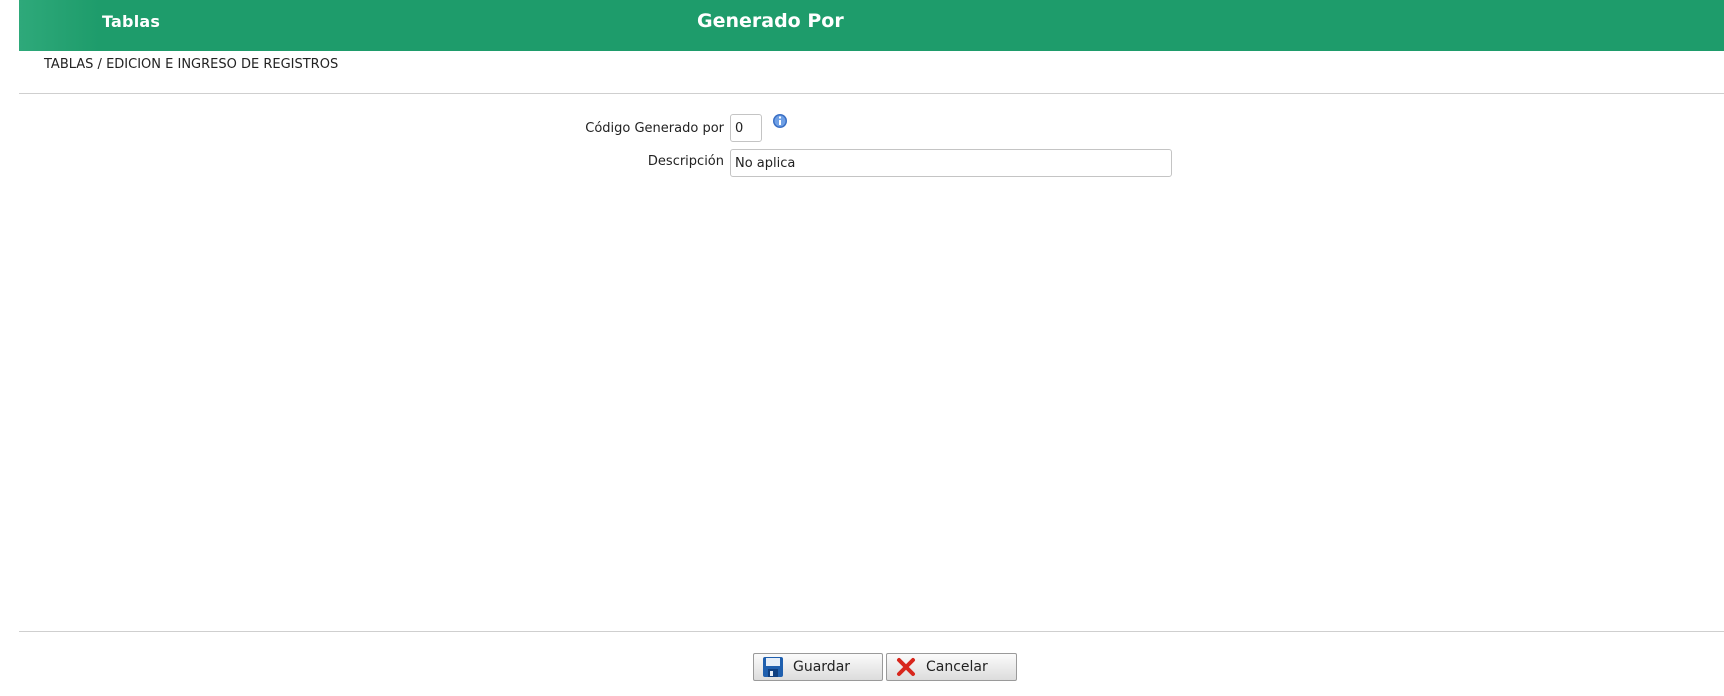 Image resolution: width=1724 pixels, height=696 pixels. I want to click on descripcion-label: Descripción, so click(685, 161).